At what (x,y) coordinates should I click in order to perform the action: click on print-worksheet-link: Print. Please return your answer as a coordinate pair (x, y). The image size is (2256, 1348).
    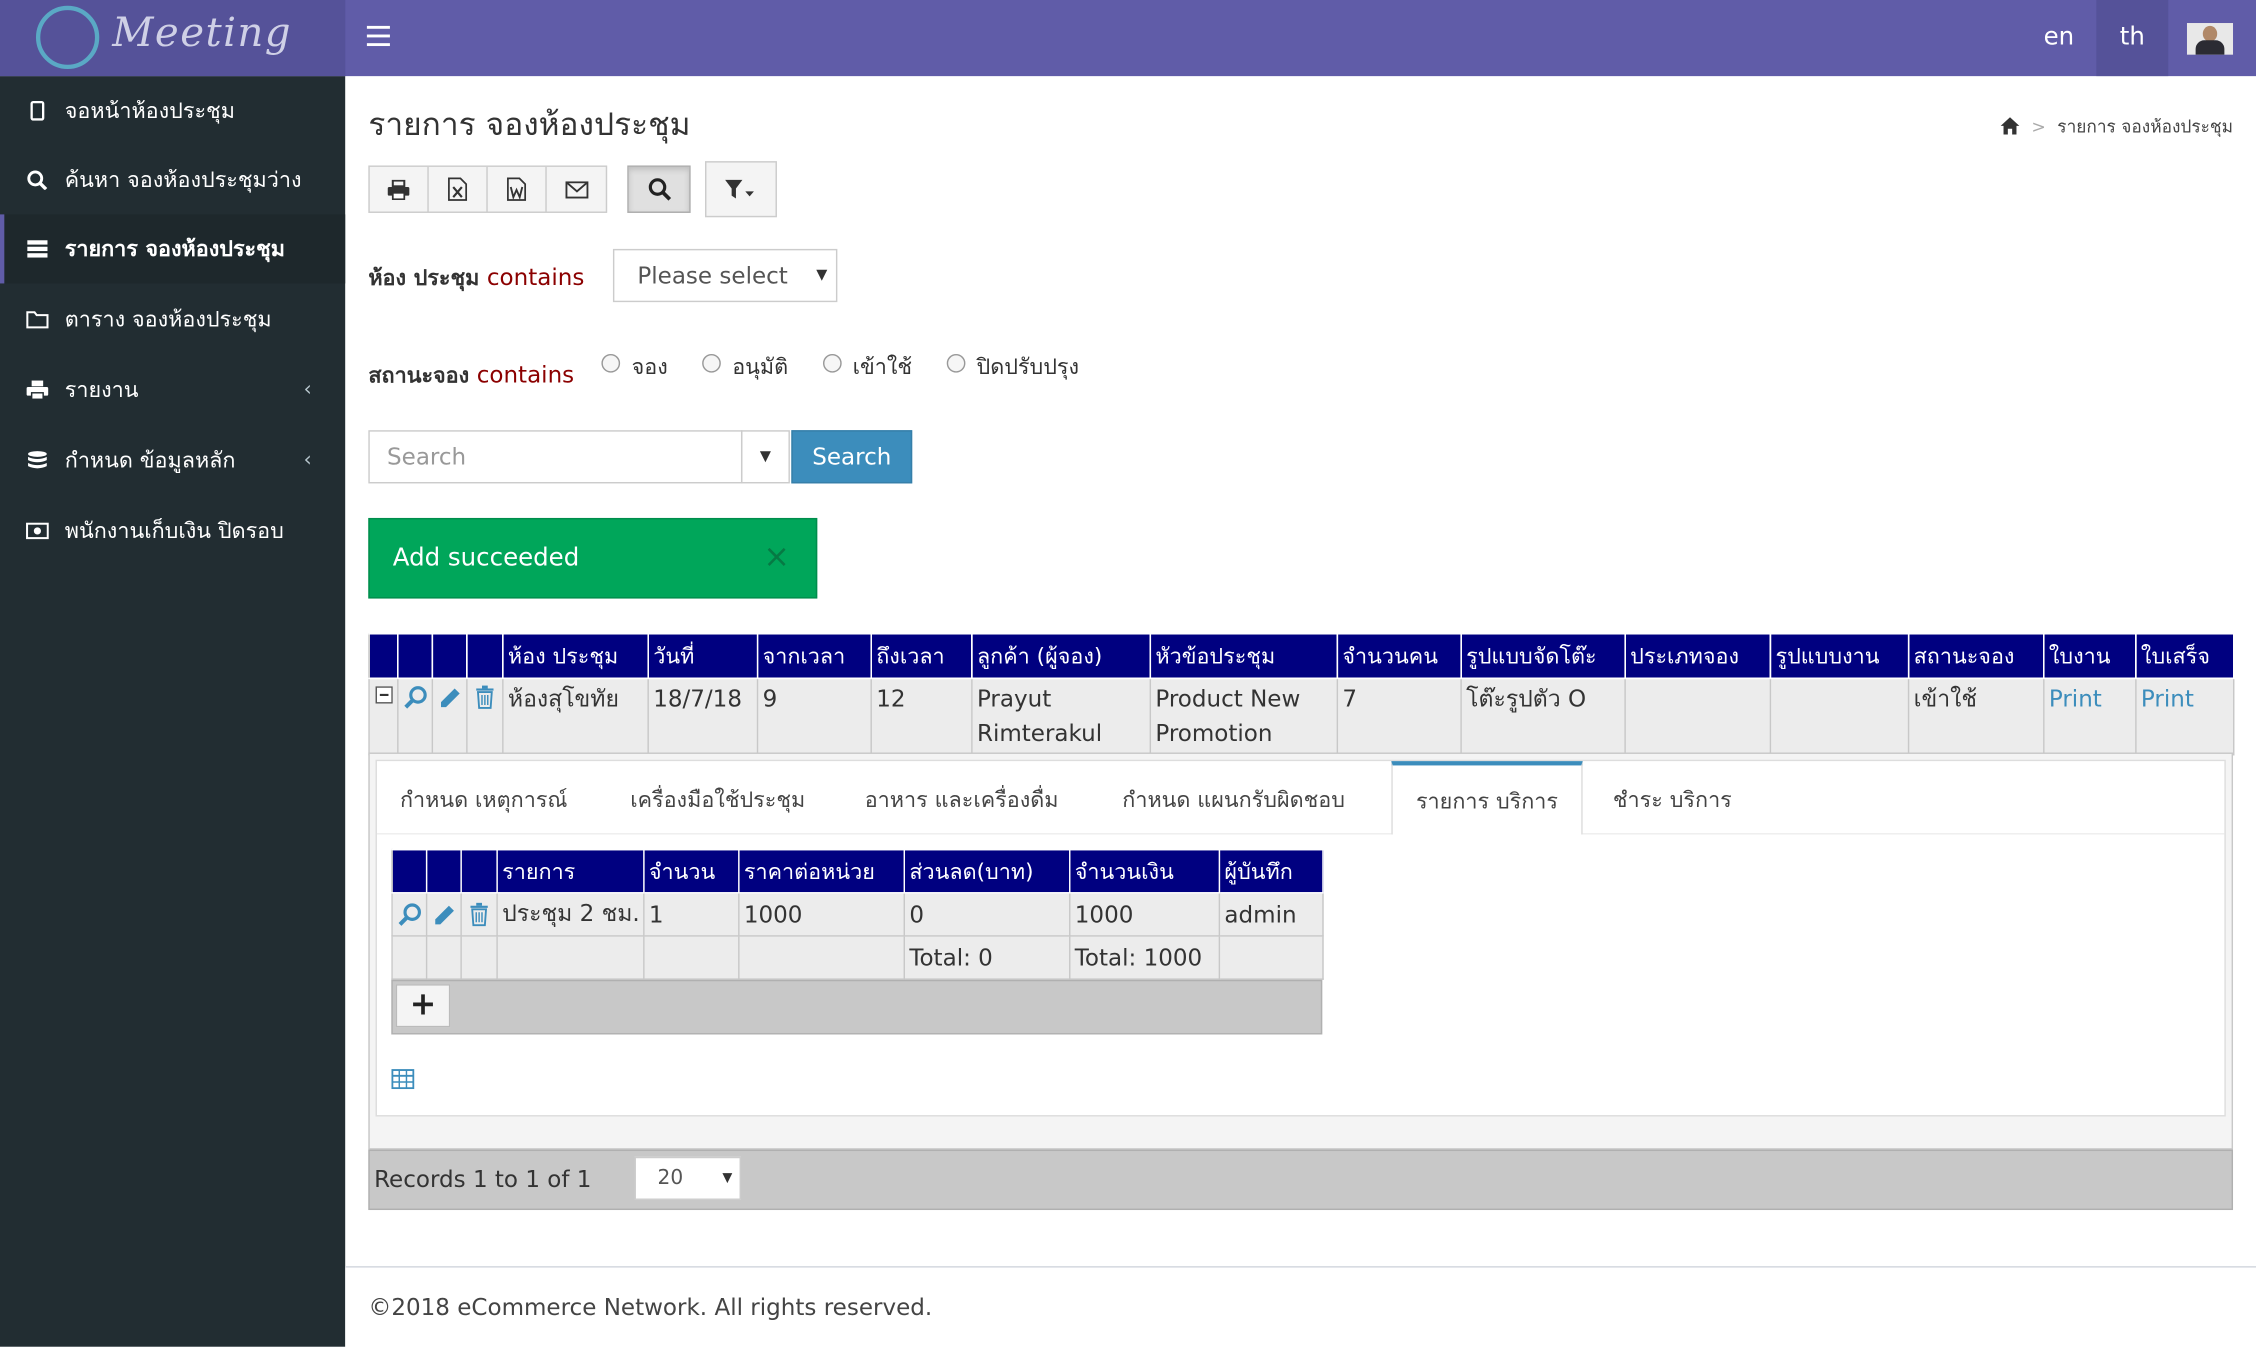
    Looking at the image, I should click on (2075, 698).